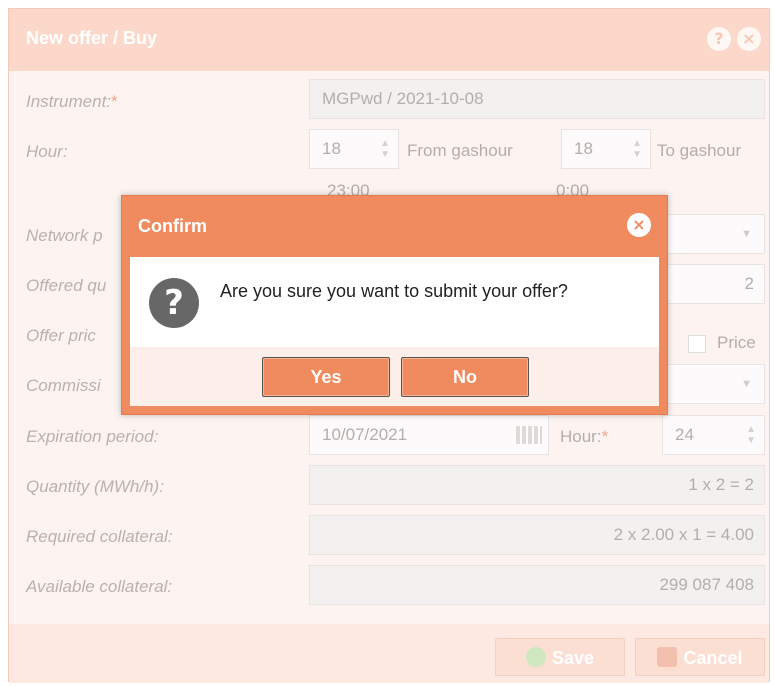 The height and width of the screenshot is (686, 774). Describe the element at coordinates (66, 285) in the screenshot. I see `offered-quantity-label: Offered qu` at that location.